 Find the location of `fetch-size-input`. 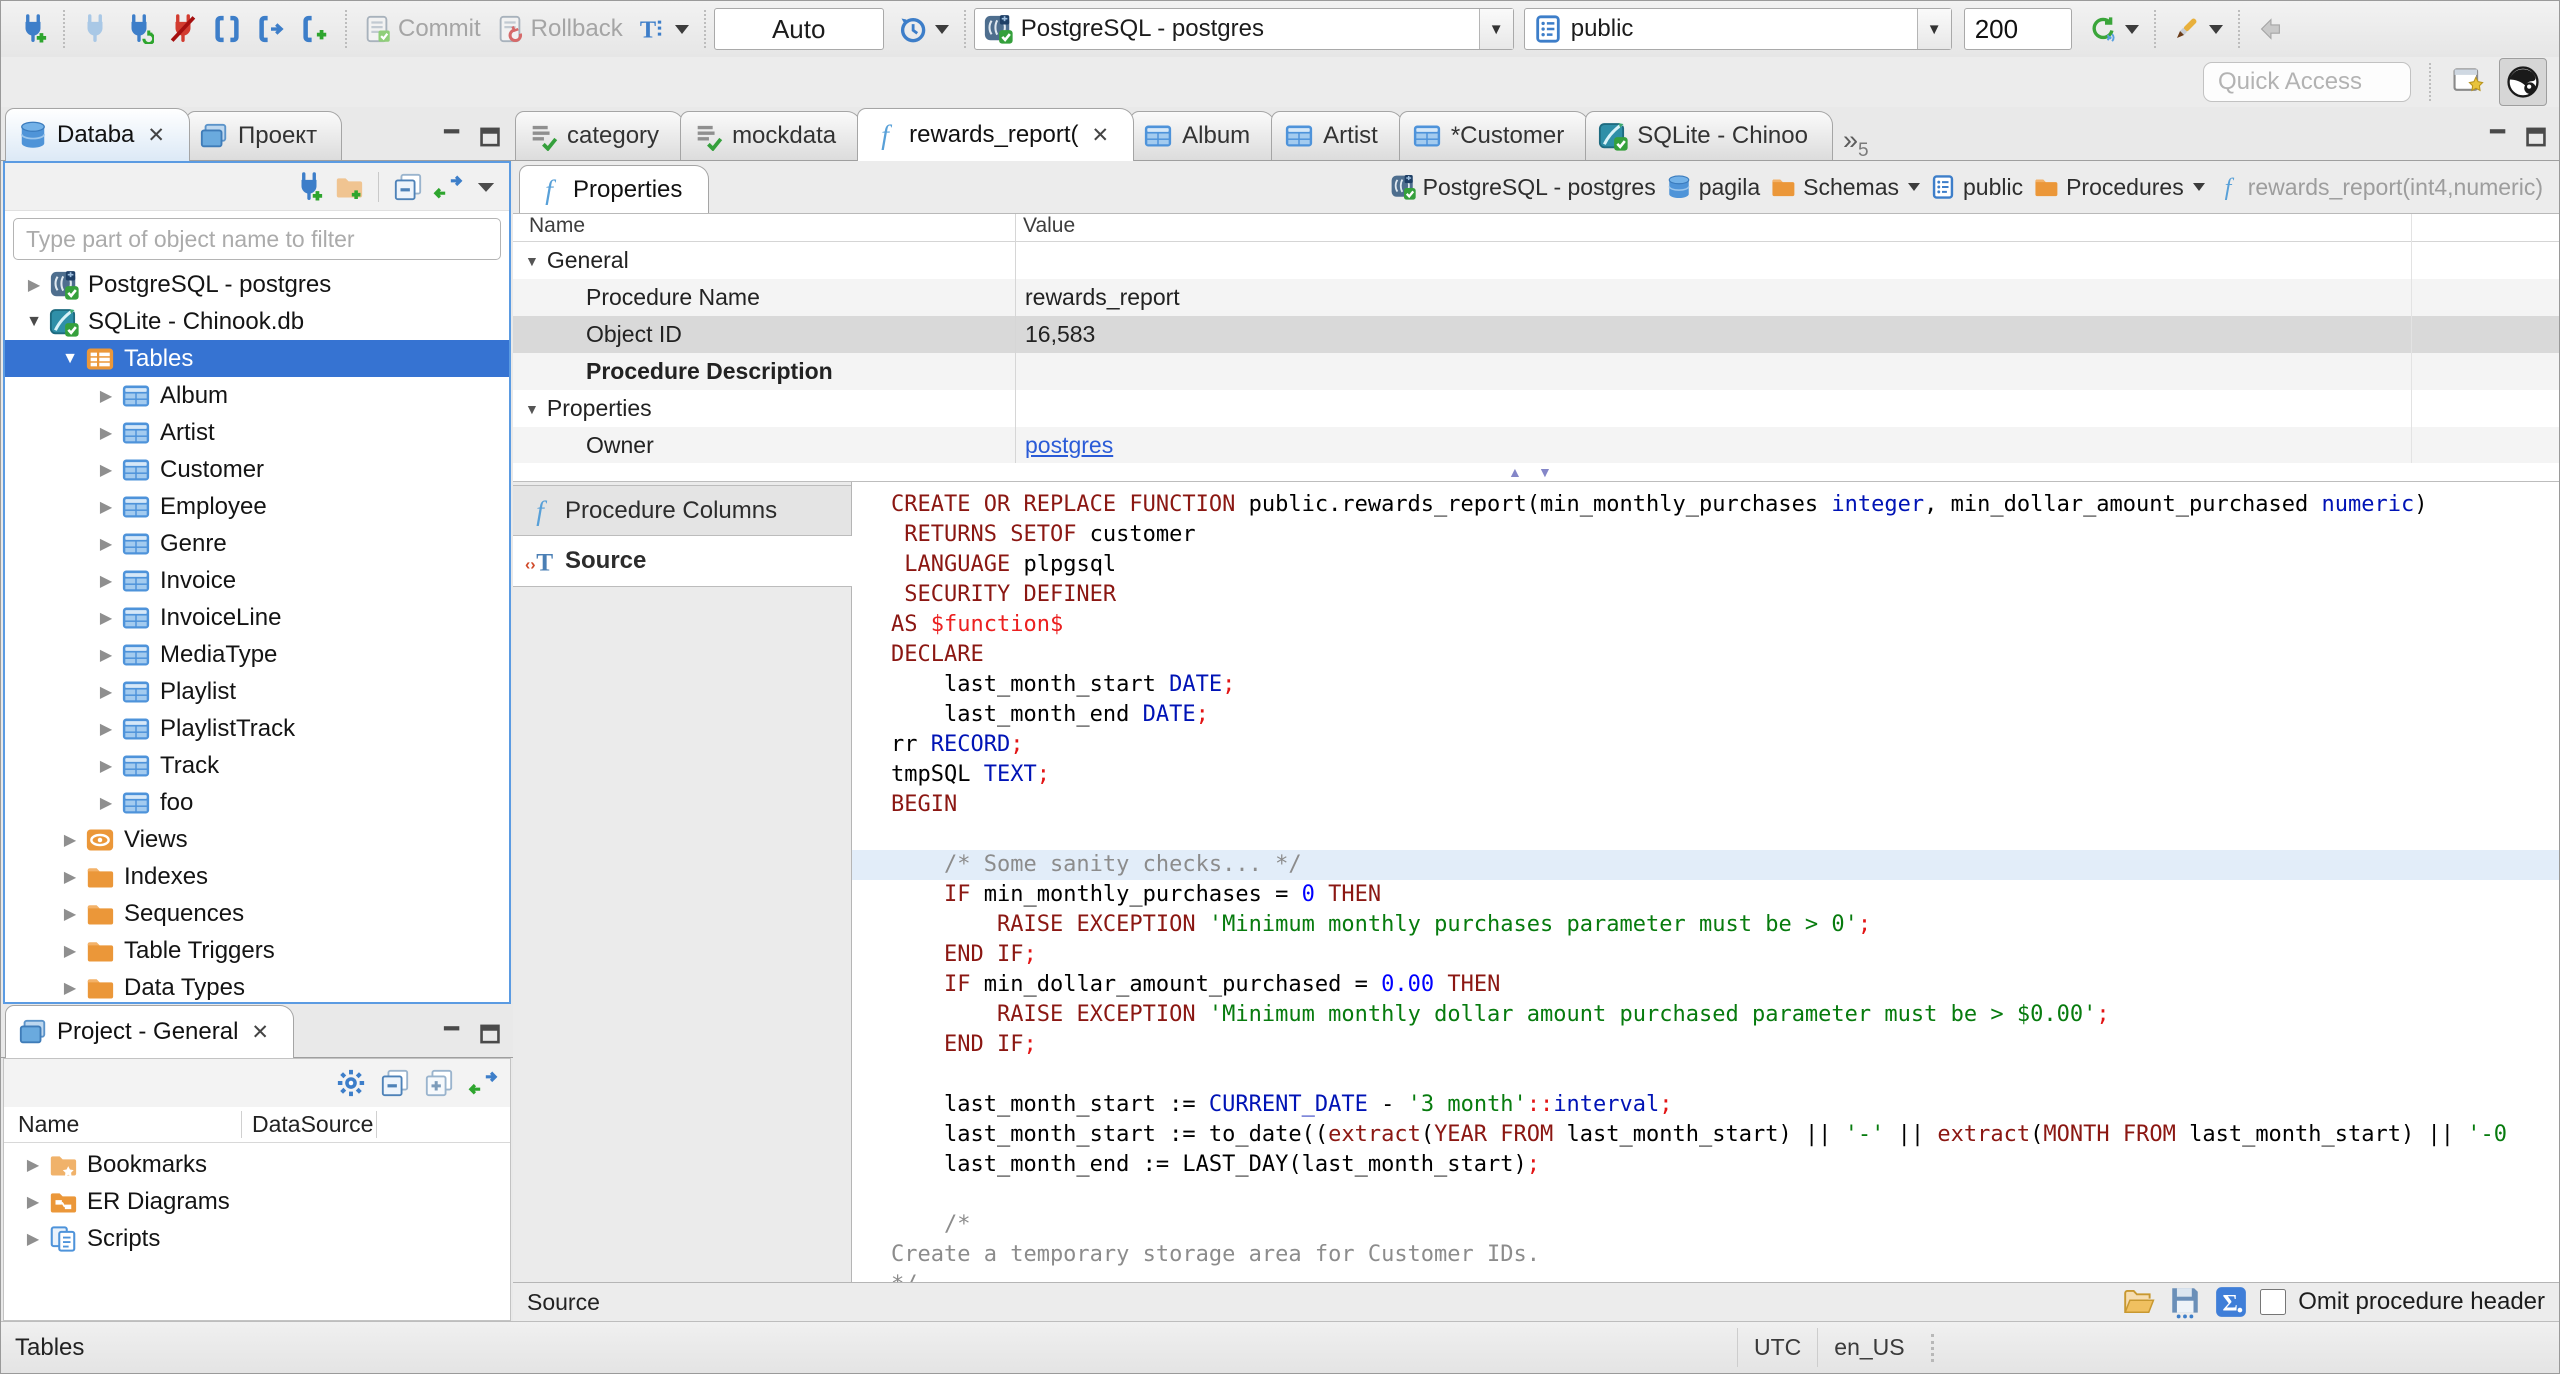

fetch-size-input is located at coordinates (2017, 29).